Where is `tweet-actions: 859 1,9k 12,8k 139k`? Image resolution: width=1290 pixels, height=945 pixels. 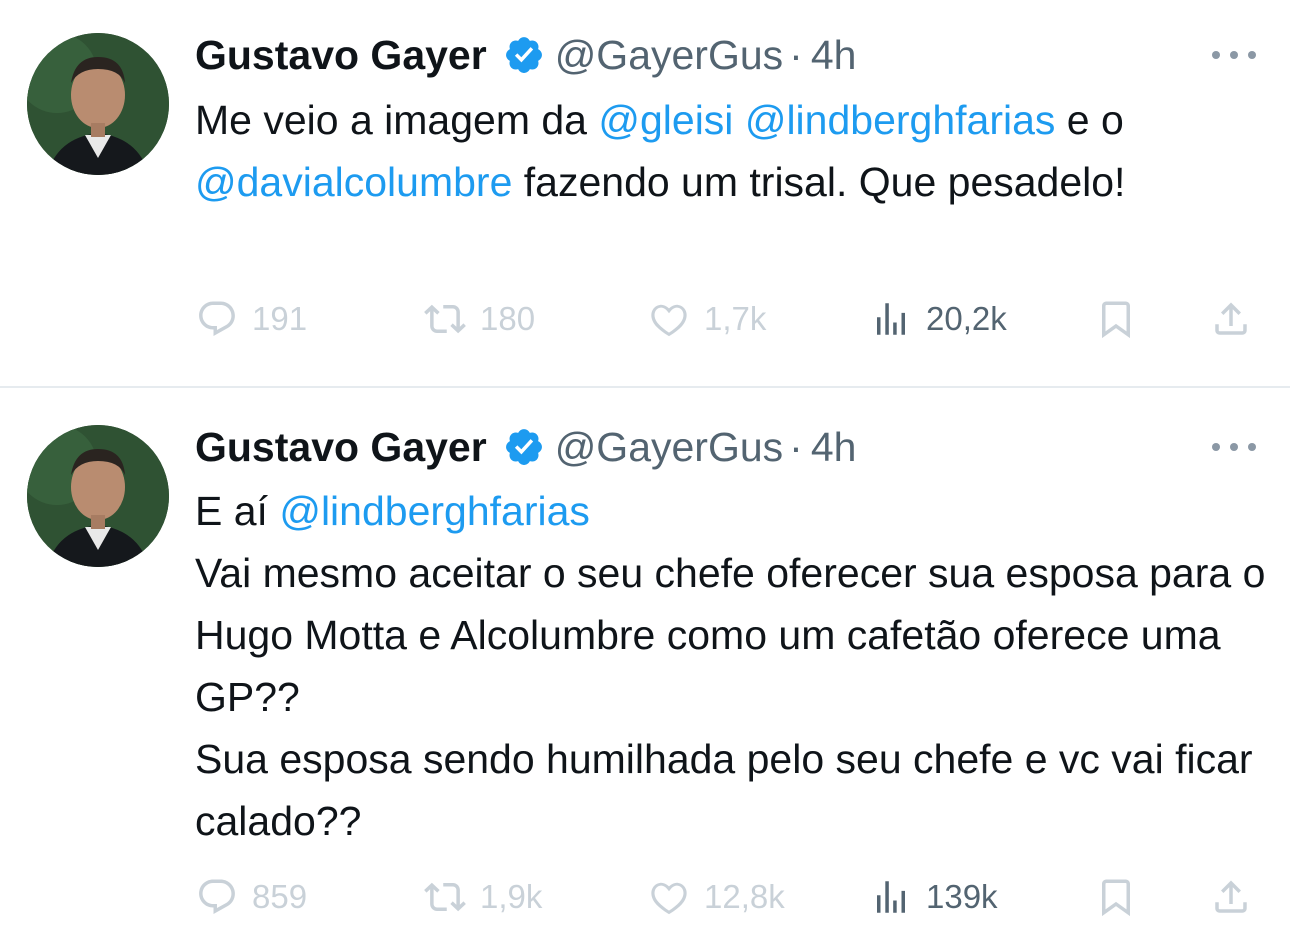 tweet-actions: 859 1,9k 12,8k 139k is located at coordinates (645, 901).